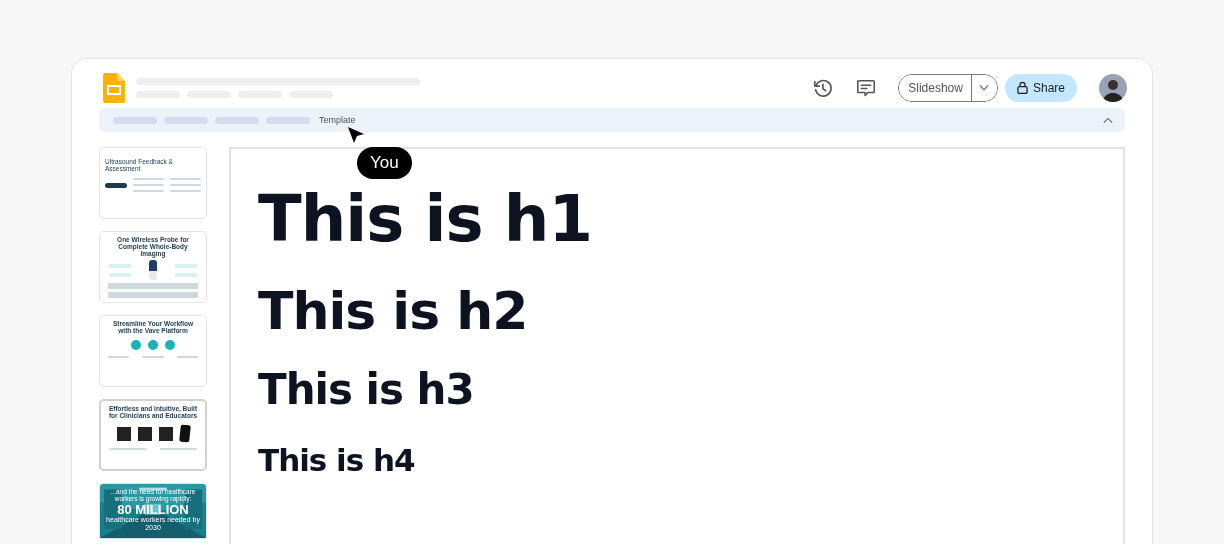 The width and height of the screenshot is (1224, 544). I want to click on heading: This is h4, so click(336, 460).